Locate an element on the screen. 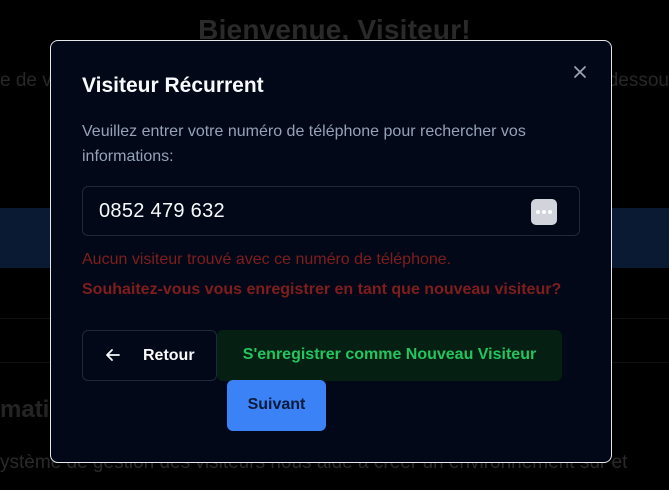  next-button: Suivant is located at coordinates (276, 405).